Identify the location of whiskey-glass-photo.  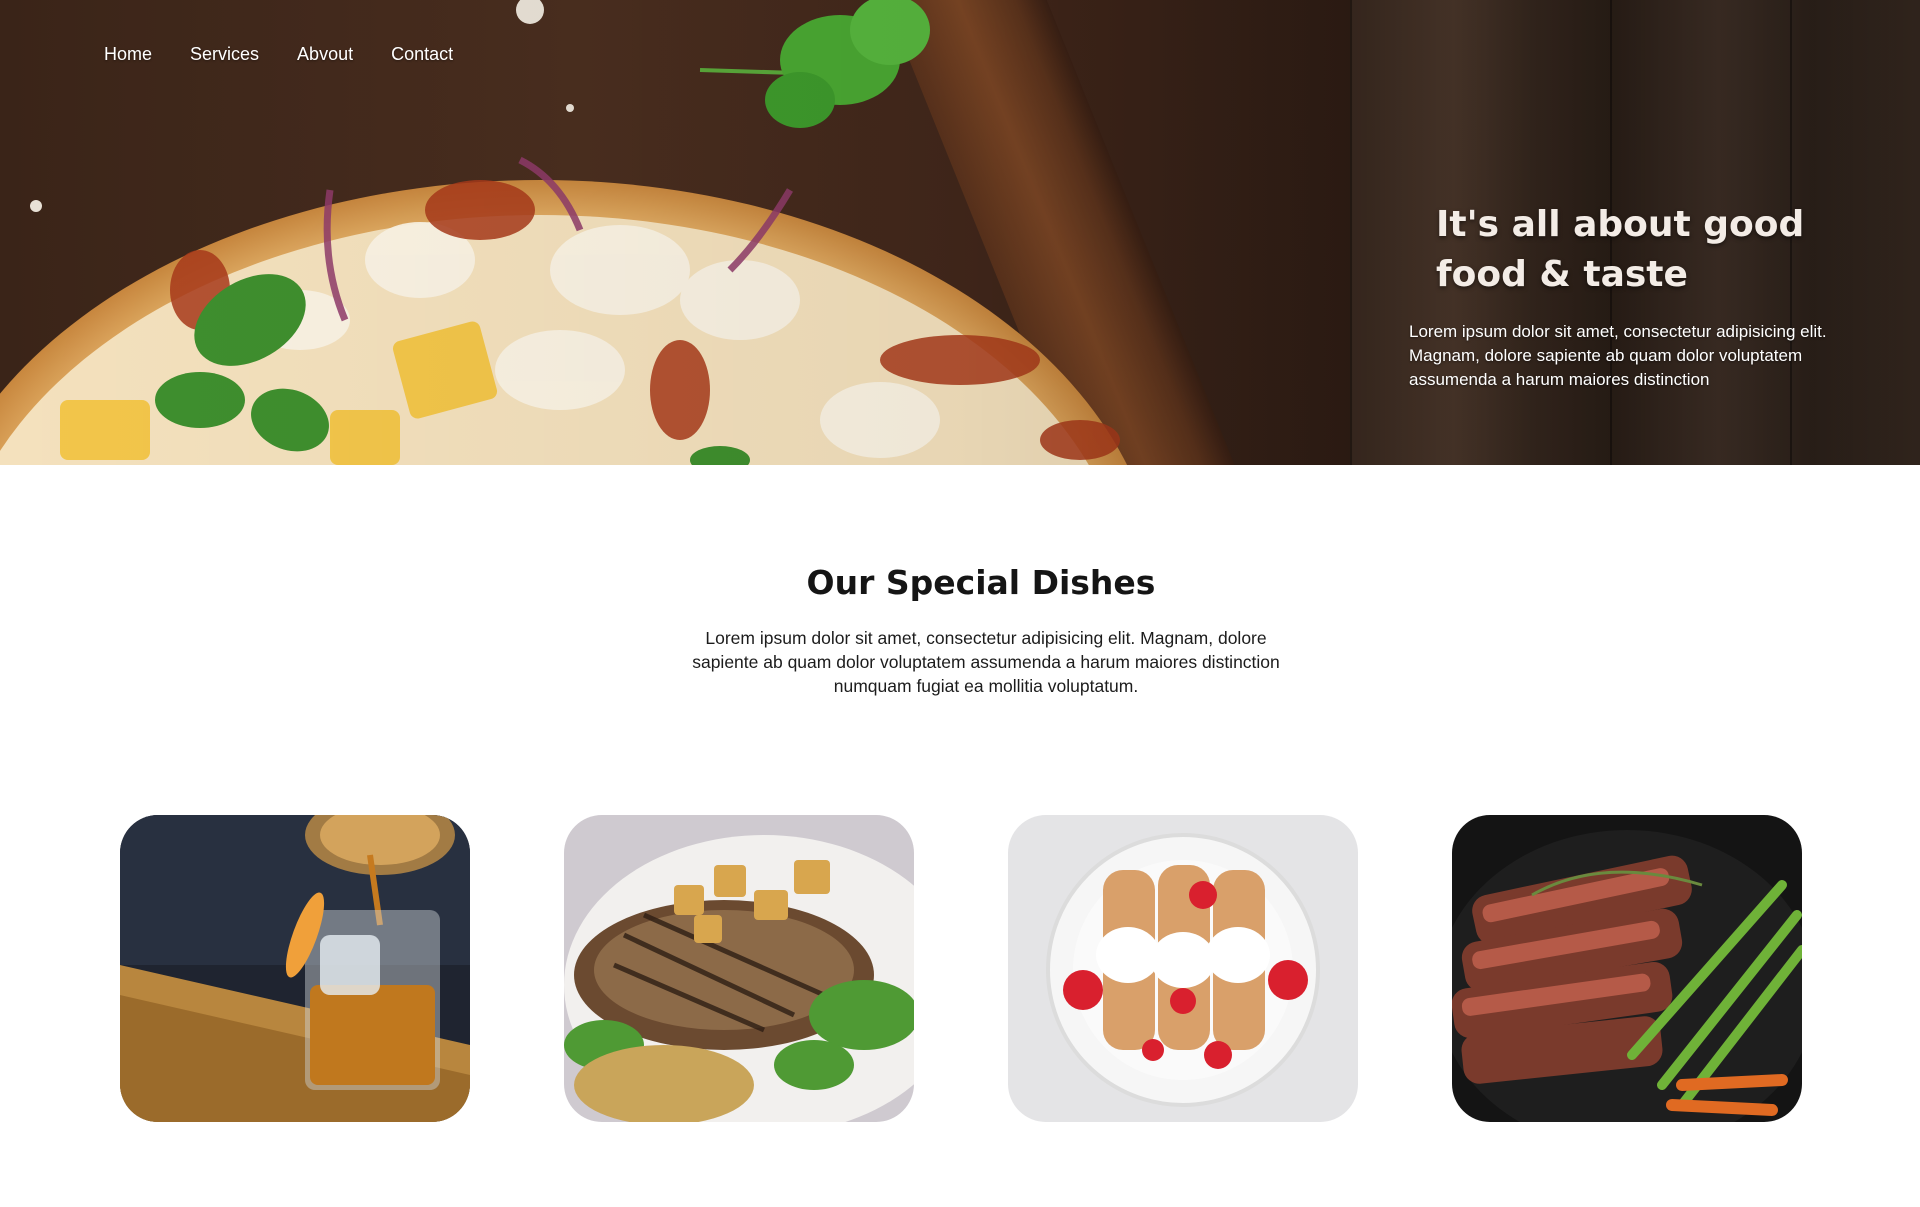
(295, 968).